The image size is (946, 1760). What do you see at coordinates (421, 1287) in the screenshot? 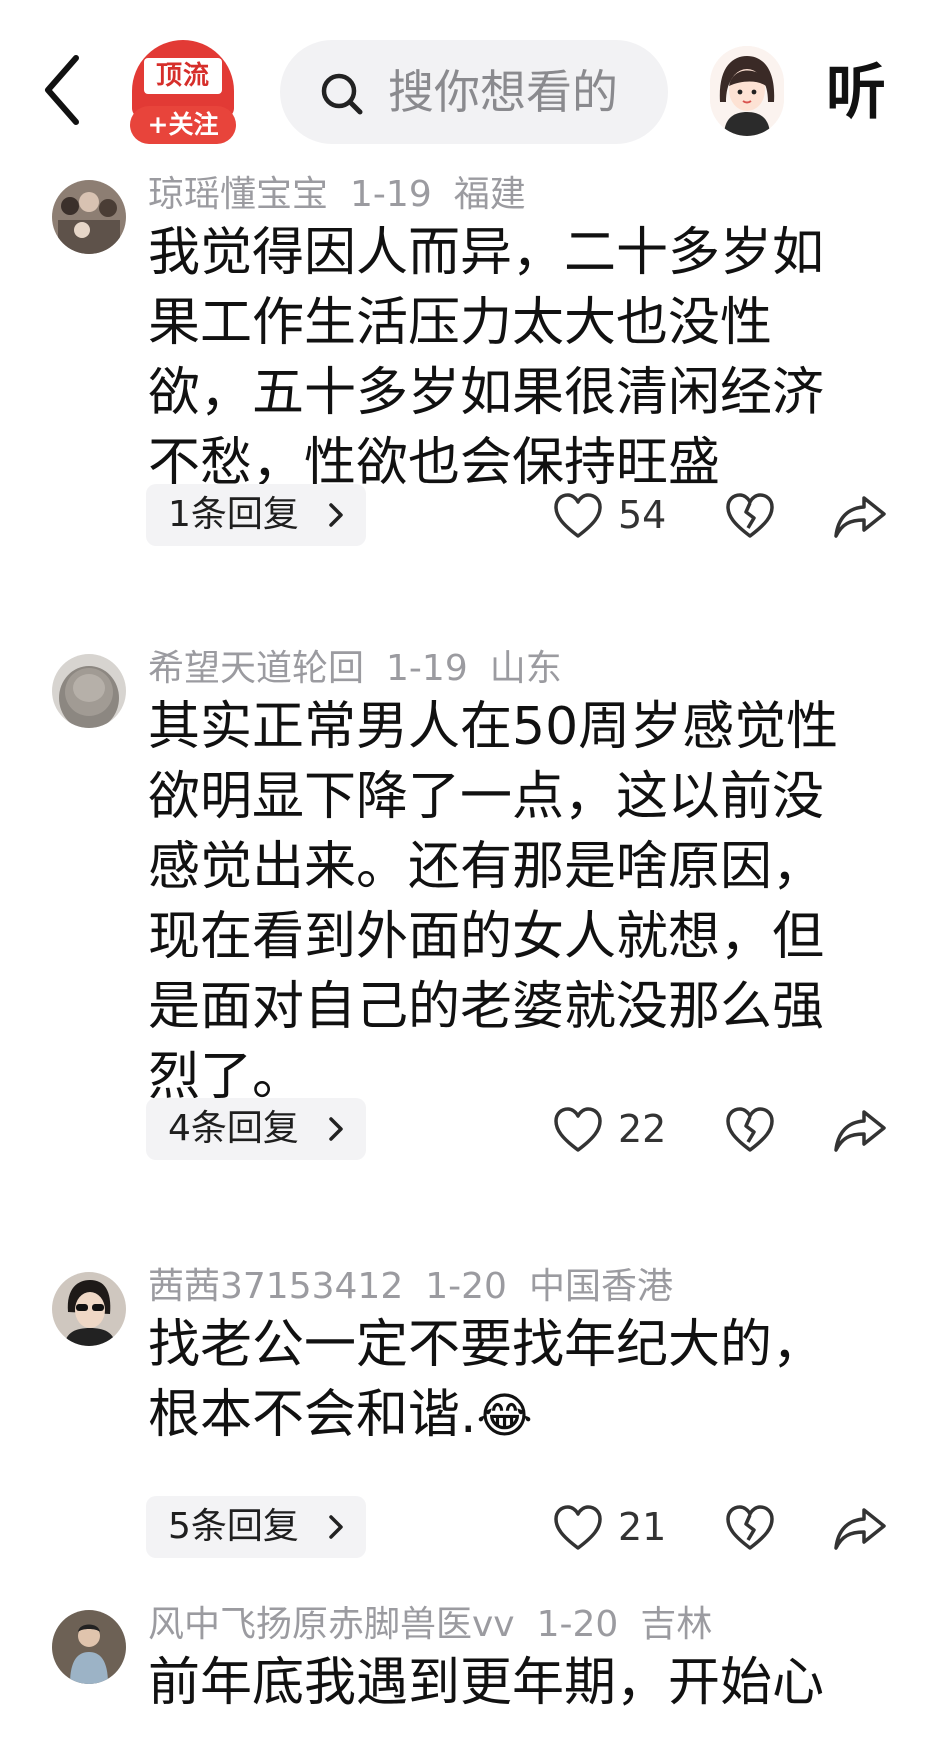
I see `comment-meta: 茜茜37153412 1-20 中国香港` at bounding box center [421, 1287].